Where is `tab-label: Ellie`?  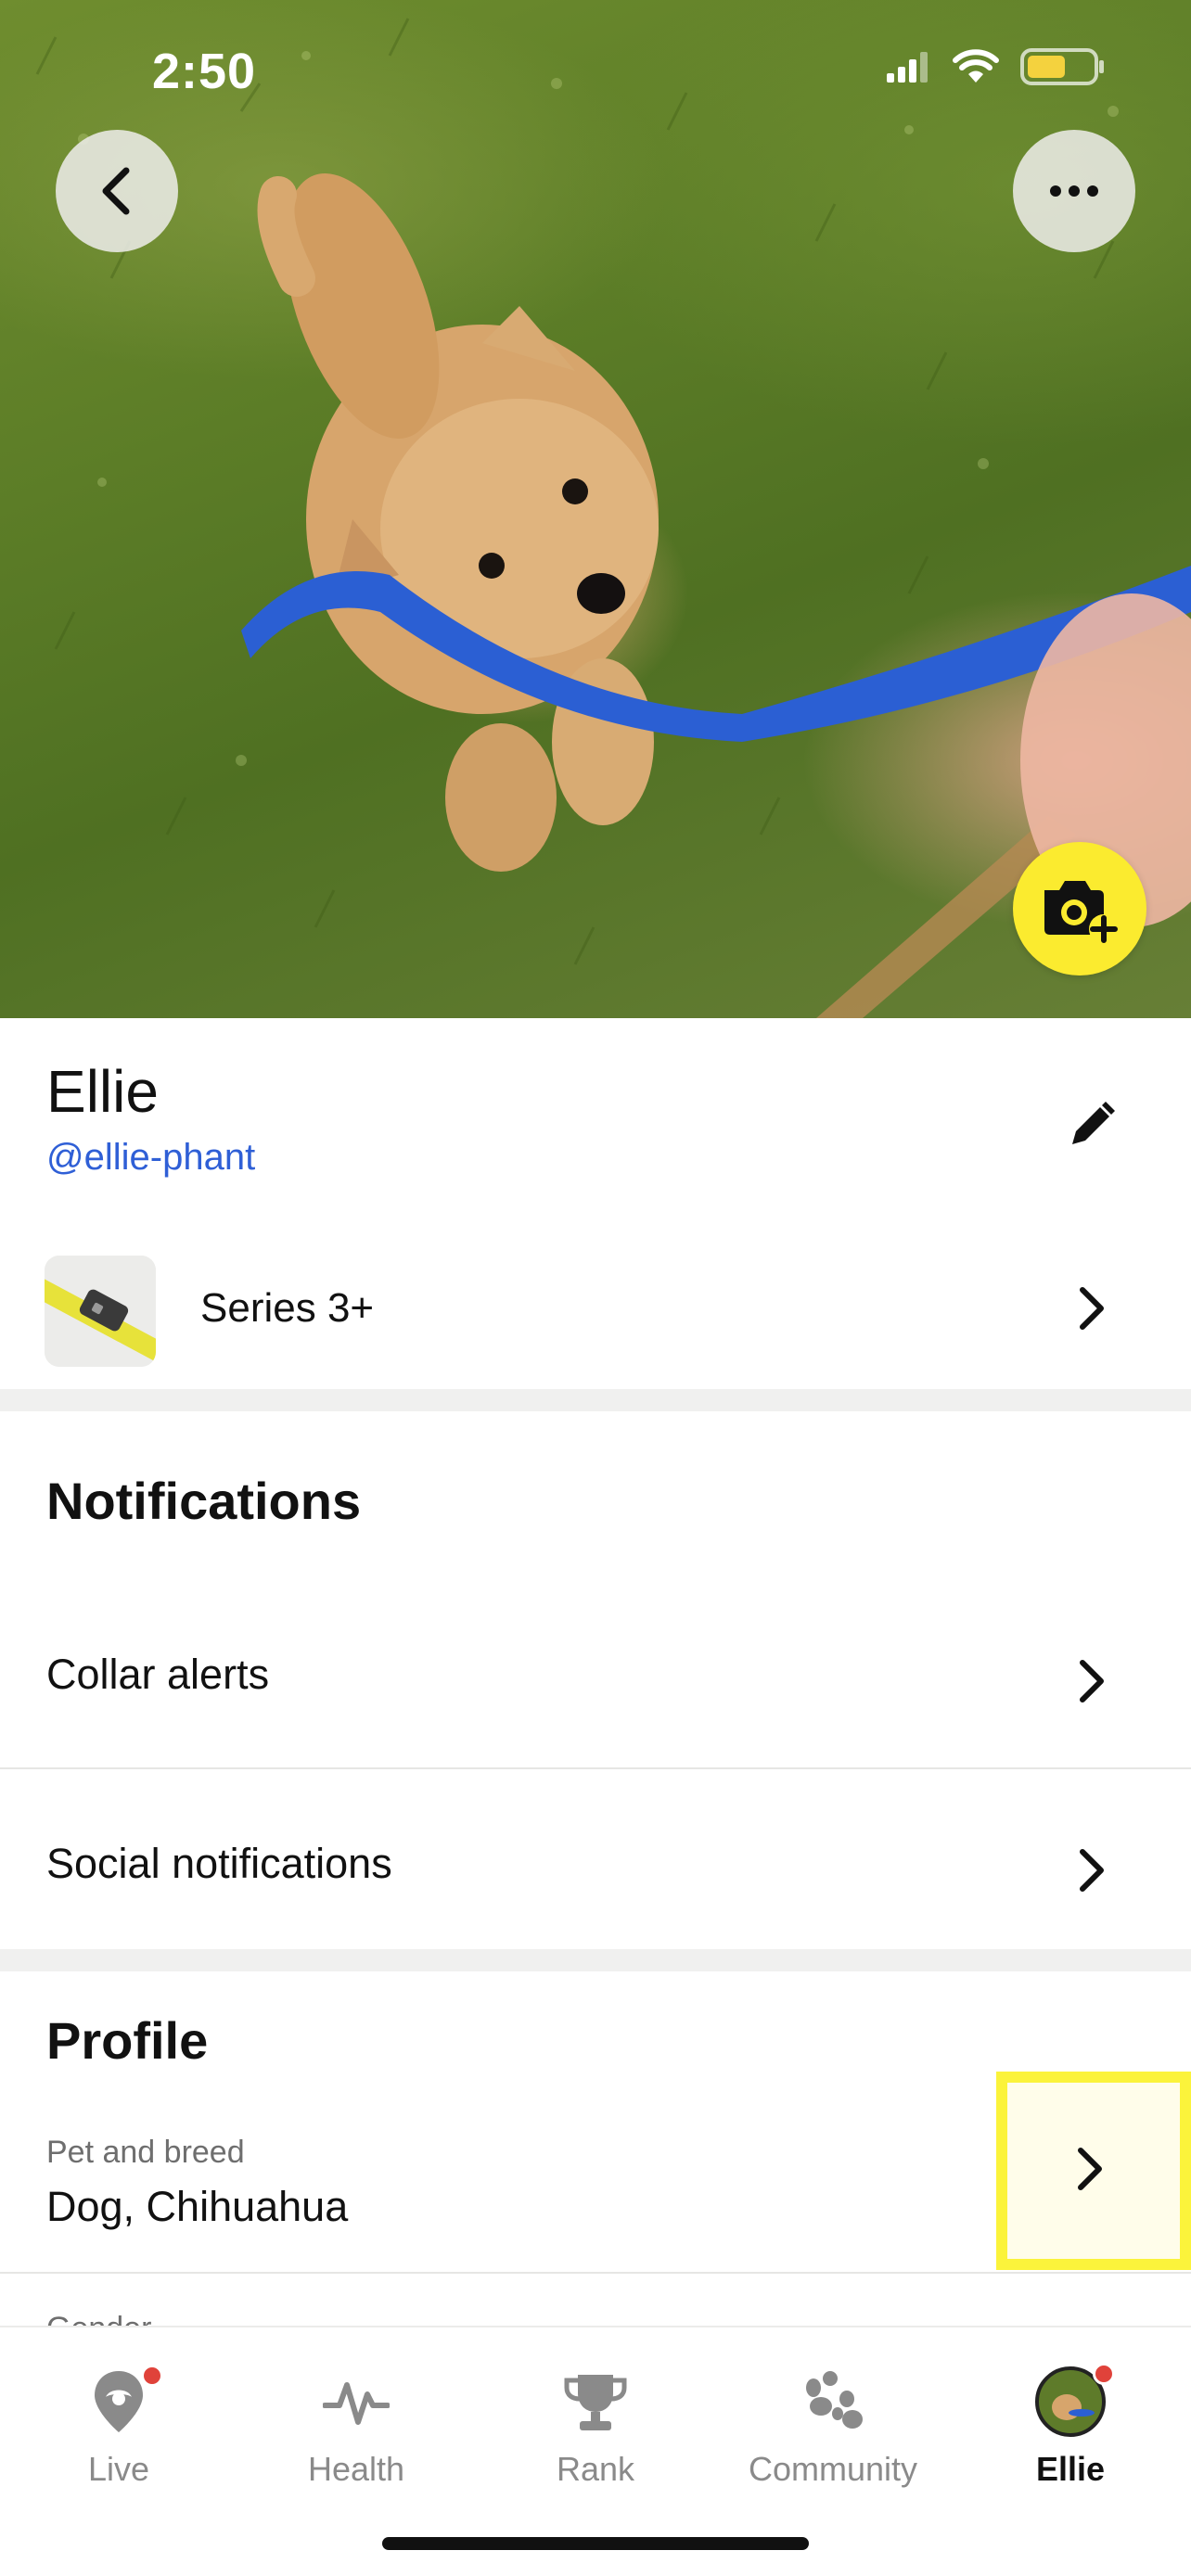 tab-label: Ellie is located at coordinates (1070, 2469).